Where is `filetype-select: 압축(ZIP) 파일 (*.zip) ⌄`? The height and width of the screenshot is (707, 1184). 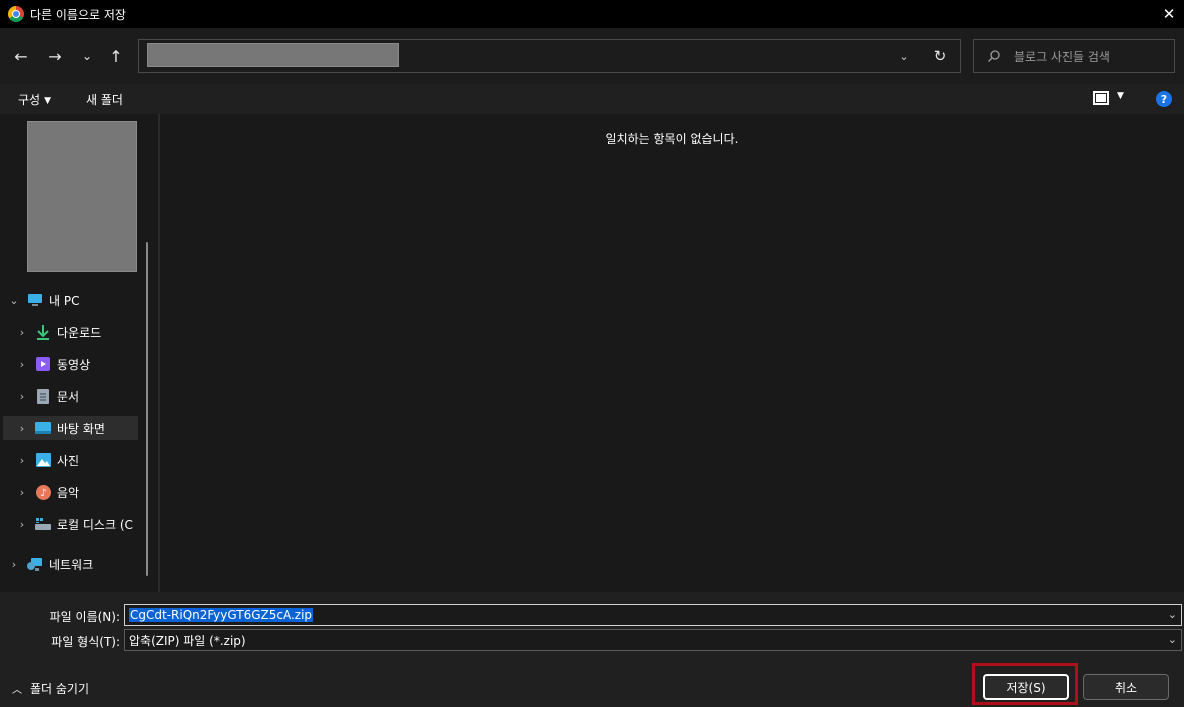
filetype-select: 압축(ZIP) 파일 (*.zip) ⌄ is located at coordinates (653, 640).